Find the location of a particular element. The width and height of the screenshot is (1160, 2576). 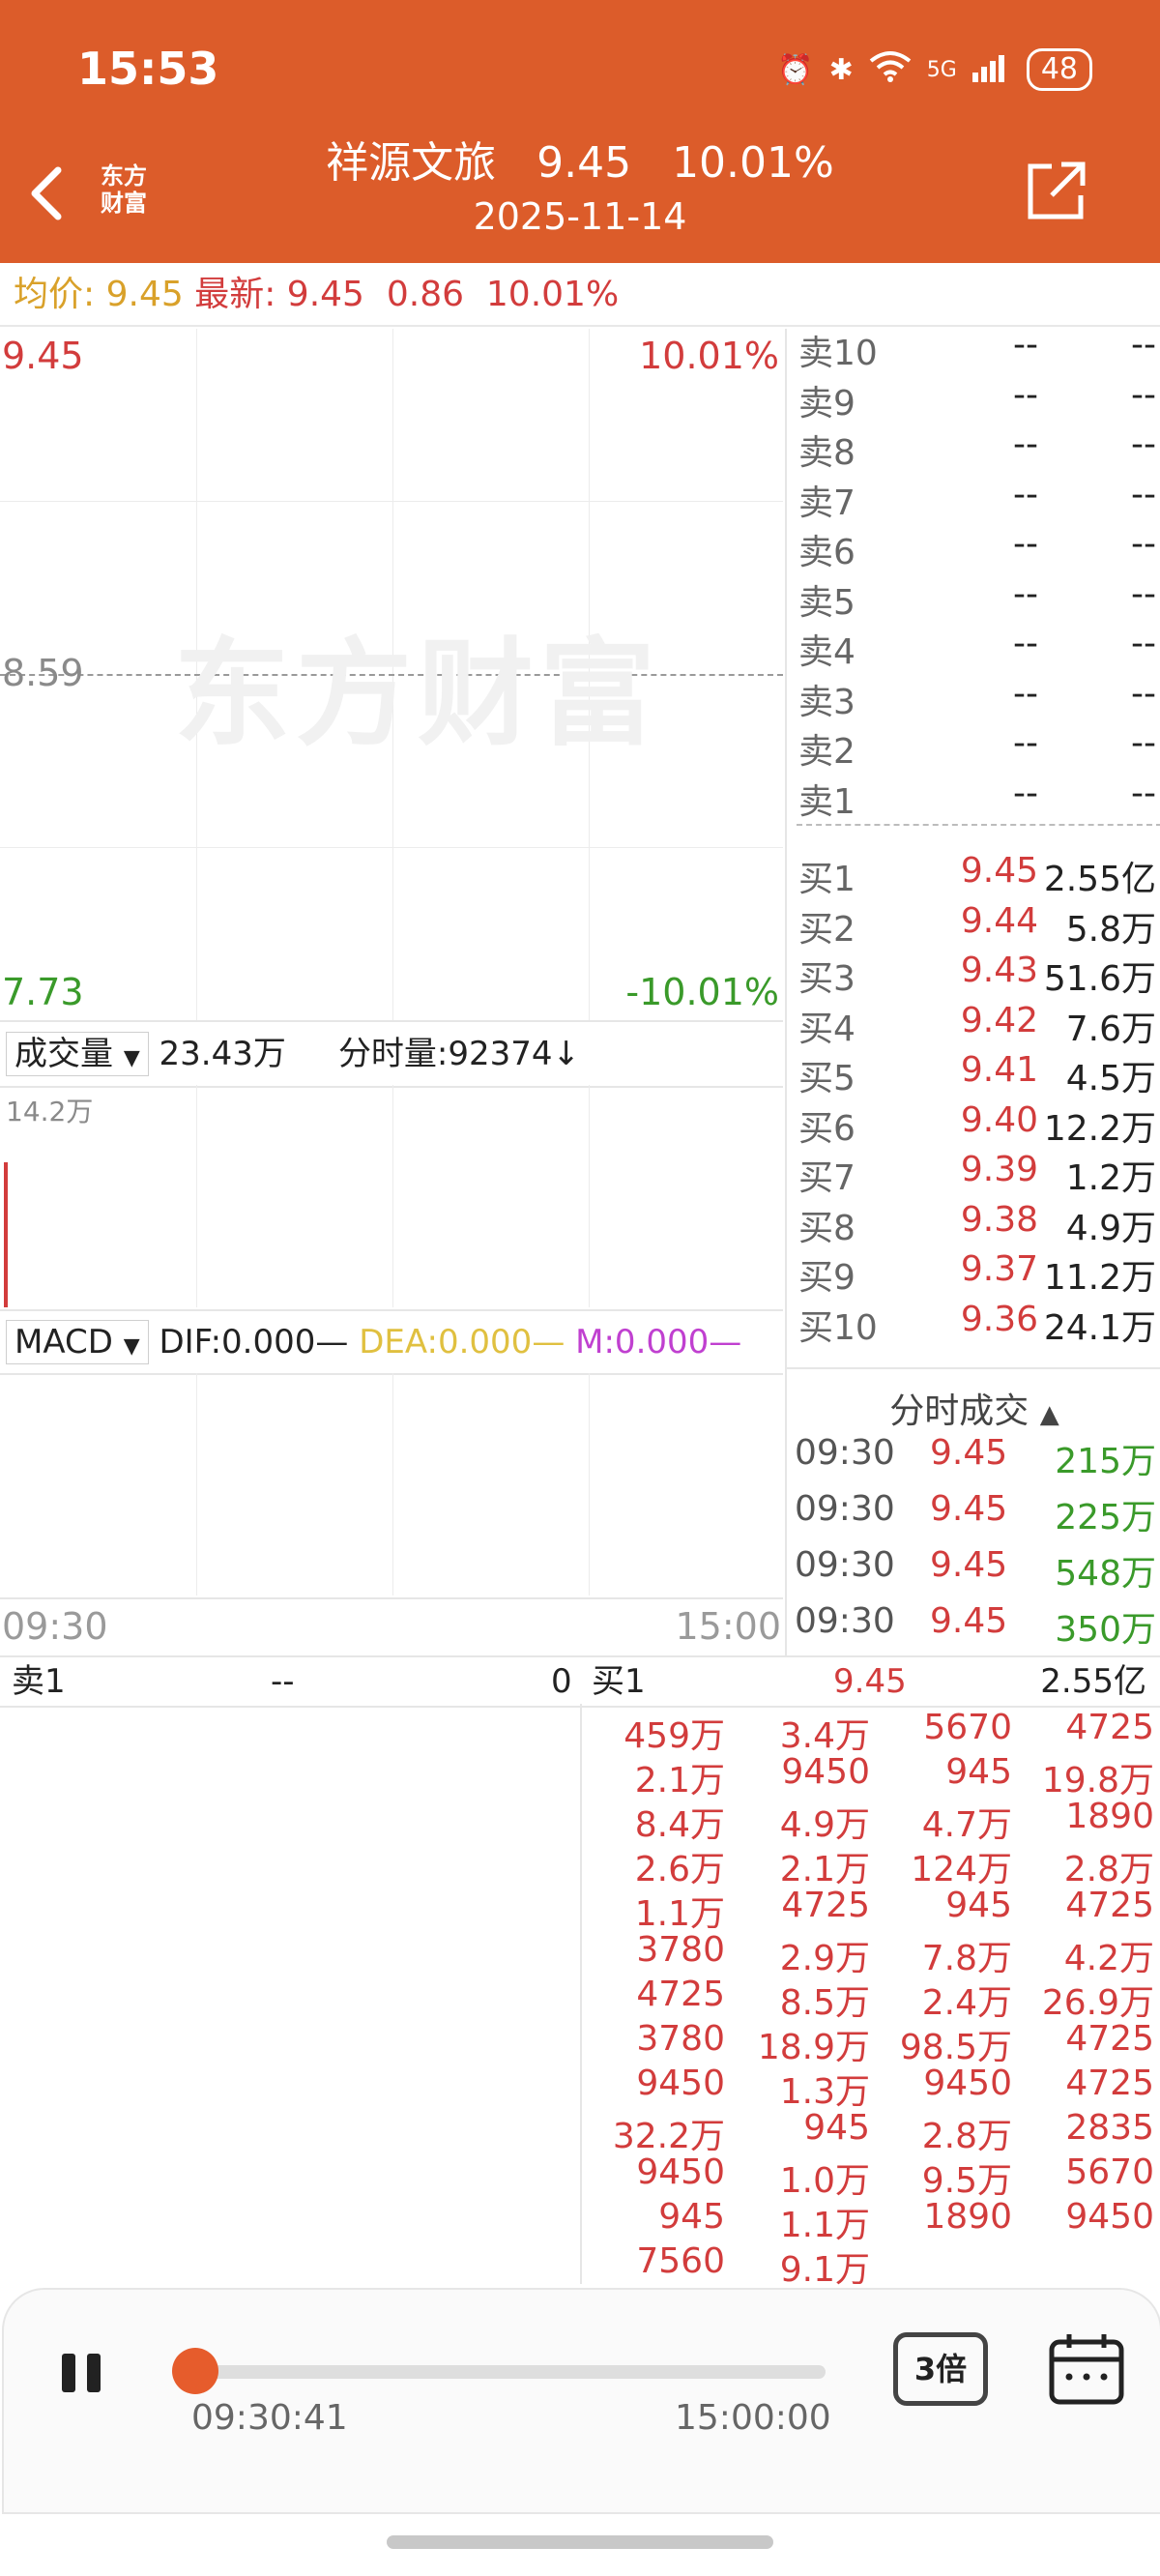

bid-row: 买3 9.43 51.6万 is located at coordinates (976, 976).